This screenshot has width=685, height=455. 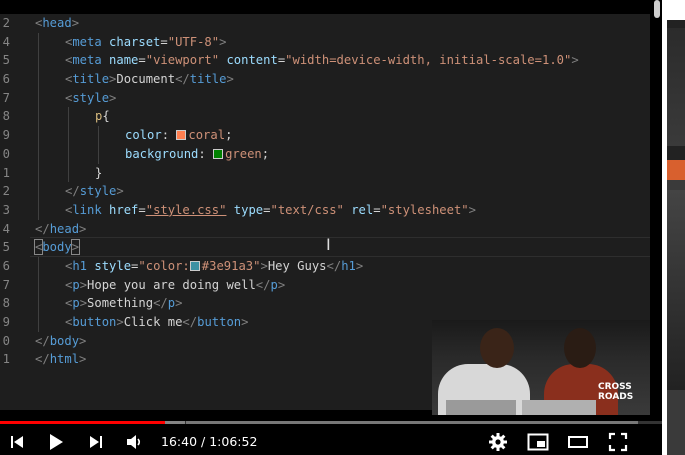 I want to click on line-number: 1, so click(x=6, y=359).